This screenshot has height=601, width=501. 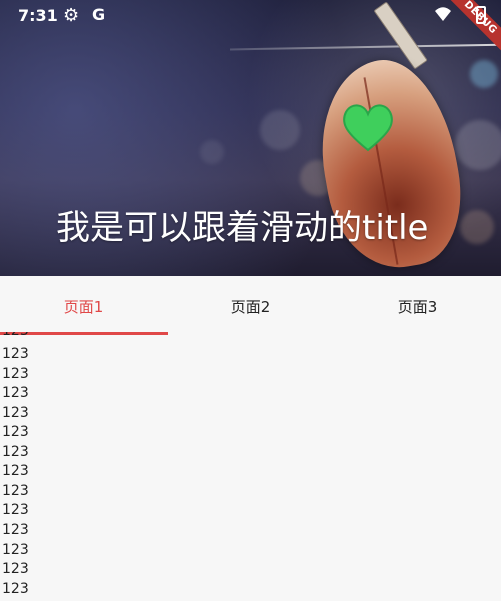 I want to click on google-icon: G, so click(x=99, y=14).